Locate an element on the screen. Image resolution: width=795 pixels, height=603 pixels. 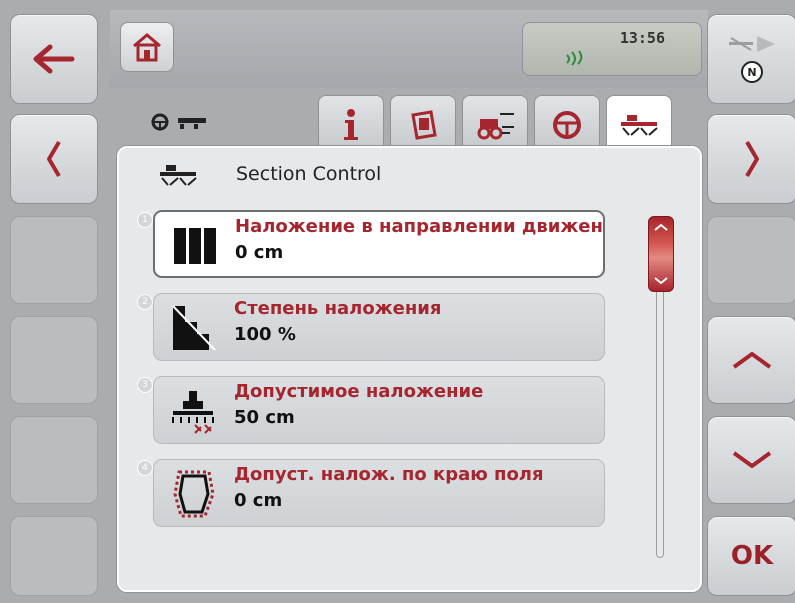
item-label: Допуст. налож. по краю поля is located at coordinates (389, 474).